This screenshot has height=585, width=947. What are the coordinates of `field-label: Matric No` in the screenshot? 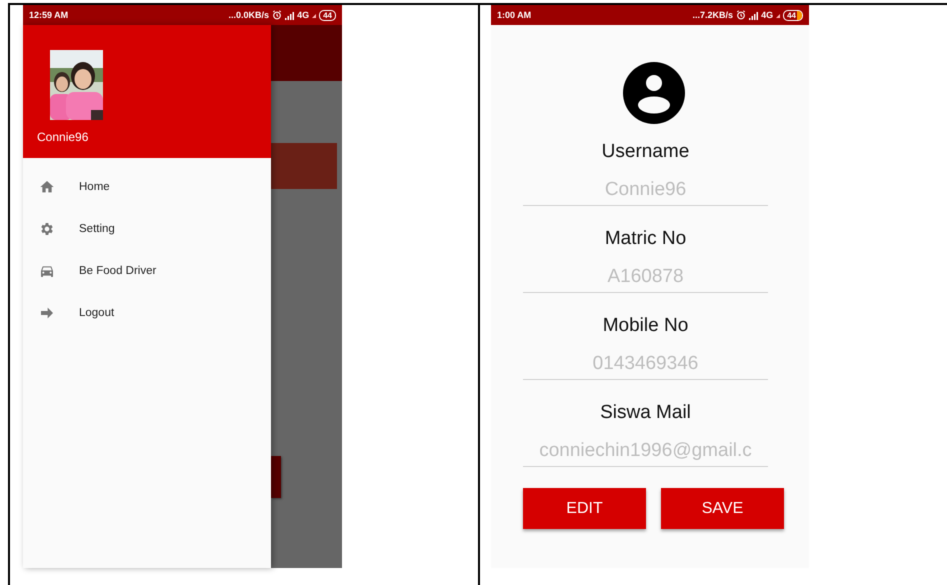 It's located at (645, 239).